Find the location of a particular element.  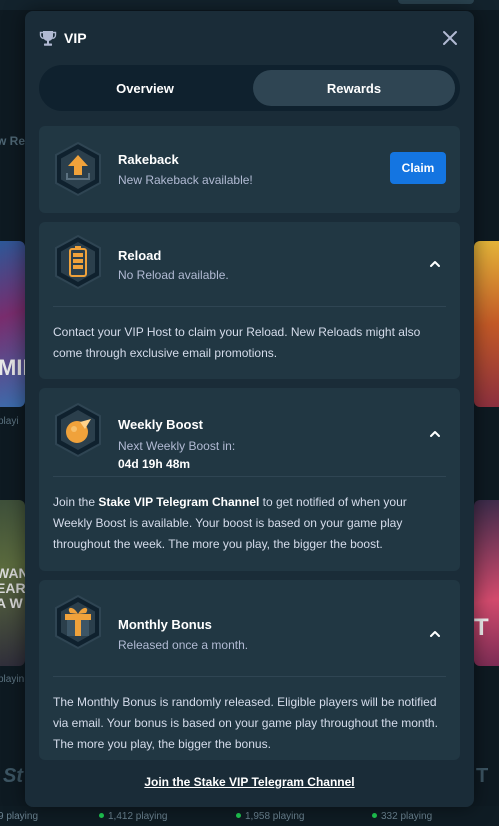

telegram-channel-footer-link: Join the Stake VIP Telegram Channel is located at coordinates (249, 782).